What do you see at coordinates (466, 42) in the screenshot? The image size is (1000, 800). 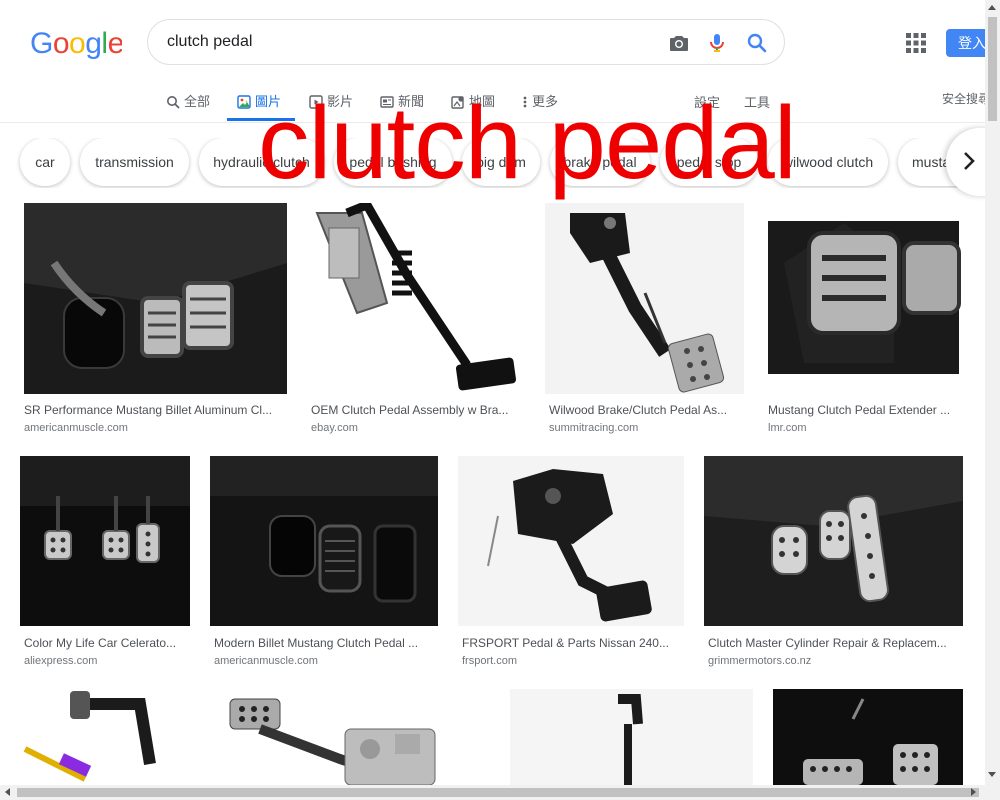 I see `search-box: clutch pedal` at bounding box center [466, 42].